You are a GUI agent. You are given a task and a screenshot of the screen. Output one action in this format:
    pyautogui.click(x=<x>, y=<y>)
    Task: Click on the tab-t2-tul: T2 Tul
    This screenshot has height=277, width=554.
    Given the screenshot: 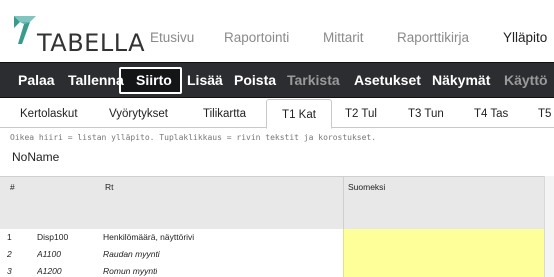 What is the action you would take?
    pyautogui.click(x=361, y=113)
    